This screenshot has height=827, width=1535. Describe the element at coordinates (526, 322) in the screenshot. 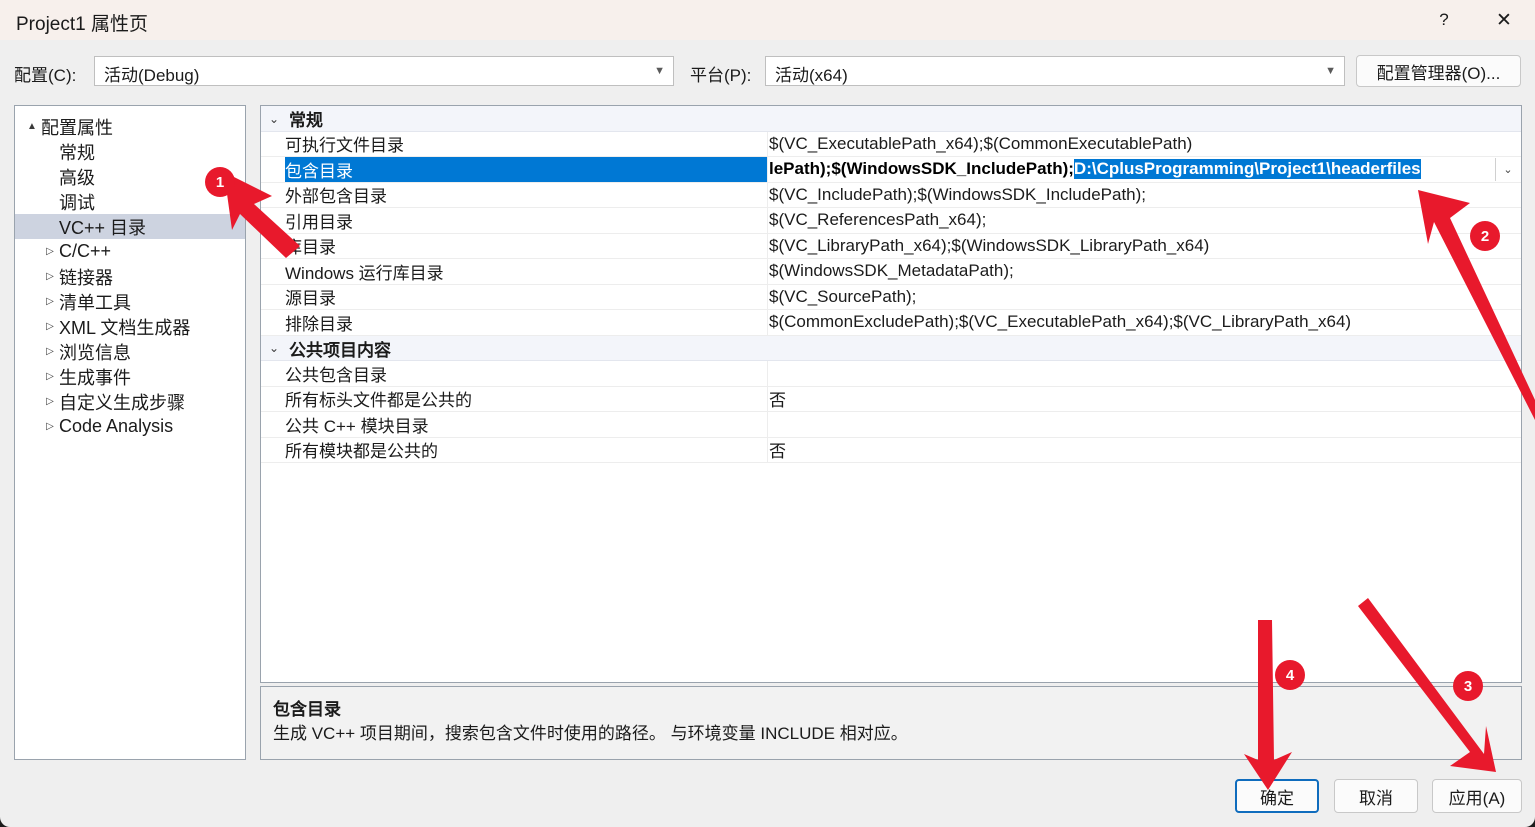

I see `property-name-cell: 排除目录` at that location.